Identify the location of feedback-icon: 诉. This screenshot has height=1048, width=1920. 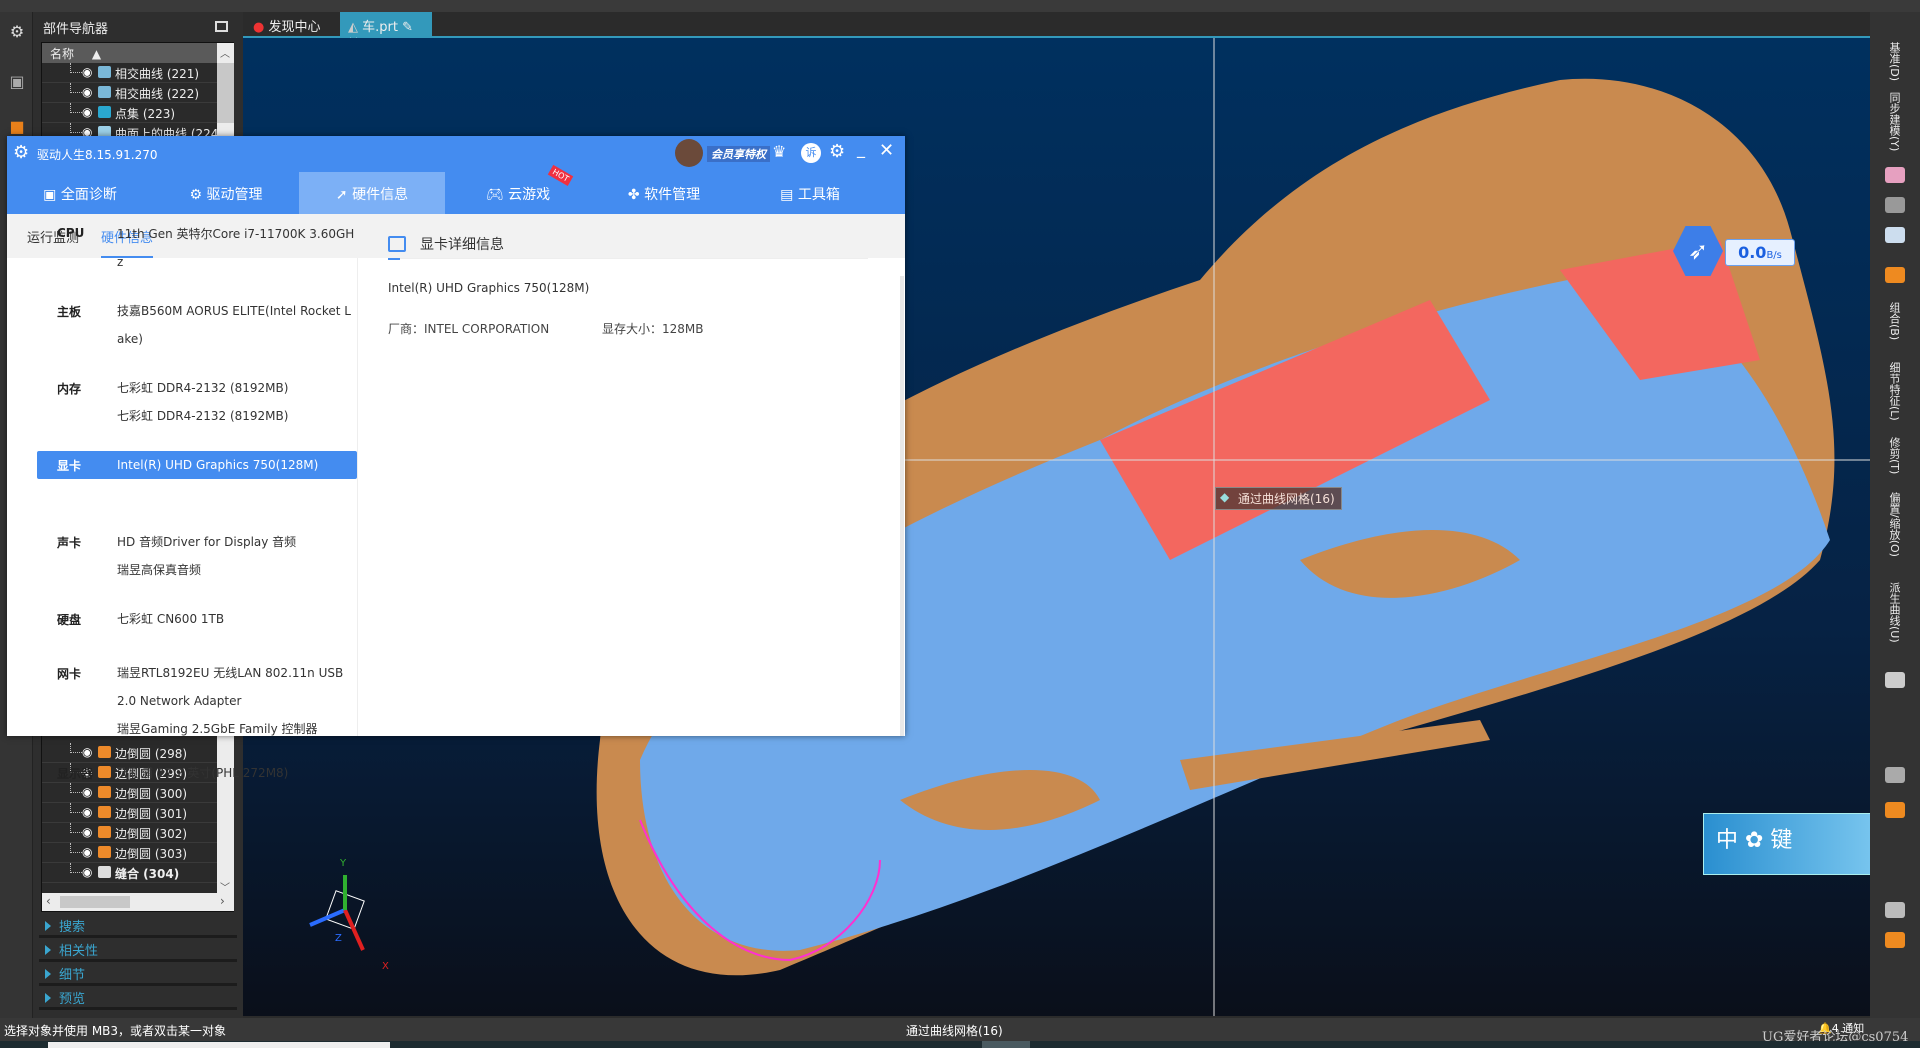
(811, 153).